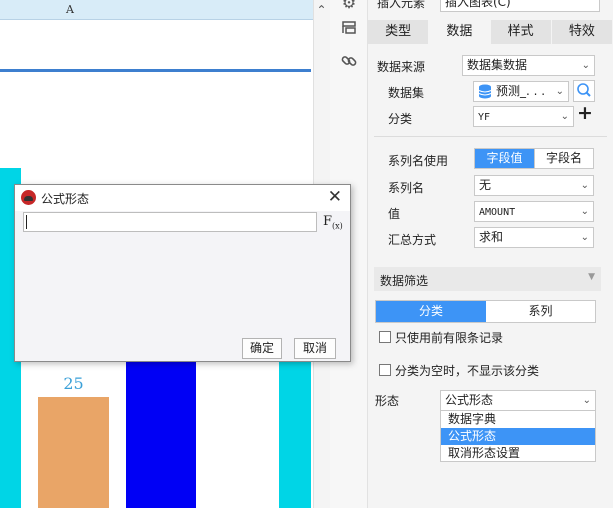 The height and width of the screenshot is (508, 613). I want to click on divider, so click(490, 136).